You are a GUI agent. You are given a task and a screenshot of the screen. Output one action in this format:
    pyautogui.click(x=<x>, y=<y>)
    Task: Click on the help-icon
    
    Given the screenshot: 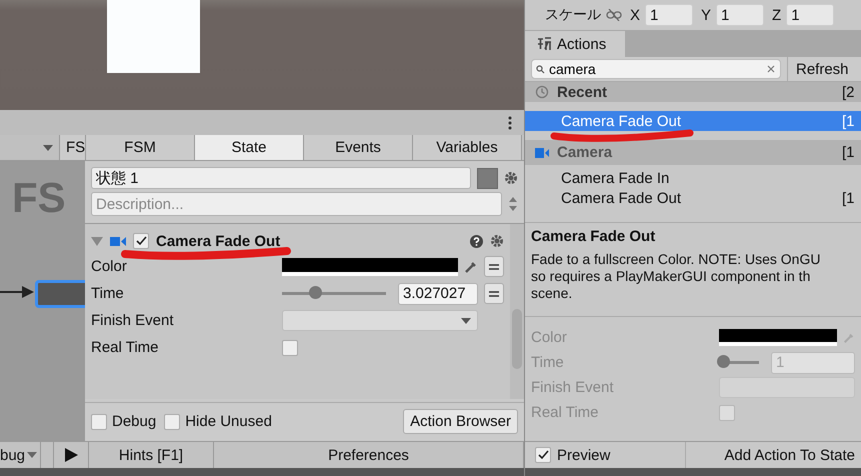 What is the action you would take?
    pyautogui.click(x=476, y=241)
    